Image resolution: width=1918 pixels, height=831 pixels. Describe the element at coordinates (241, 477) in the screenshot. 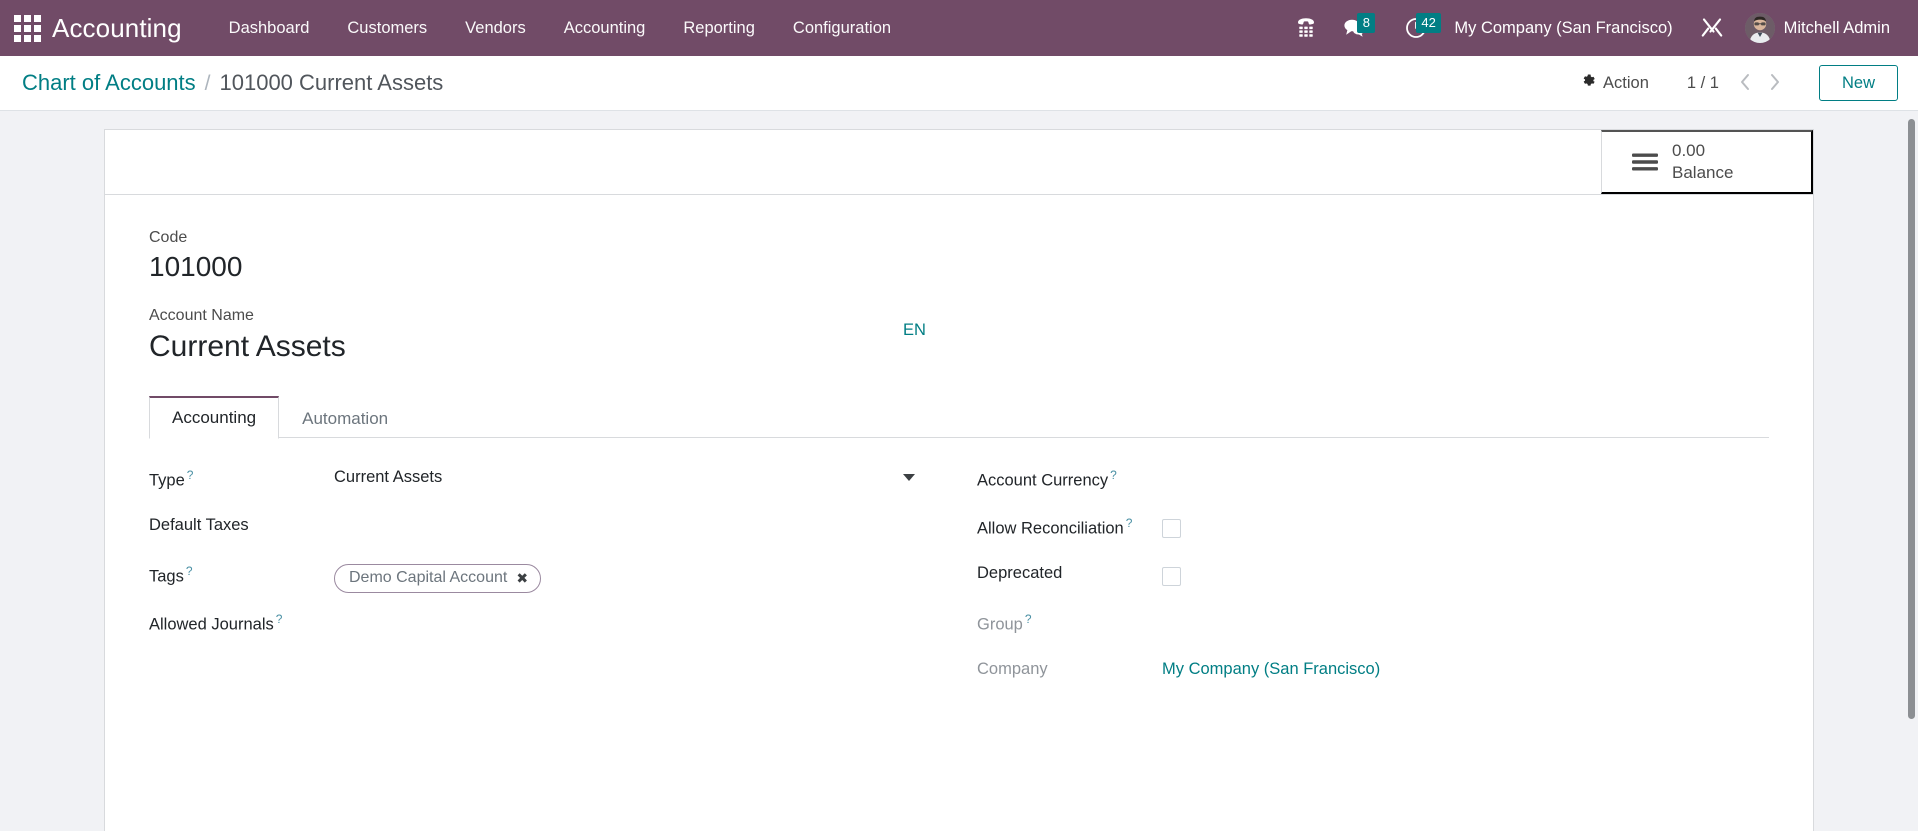

I see `type-field-label: Type?` at that location.